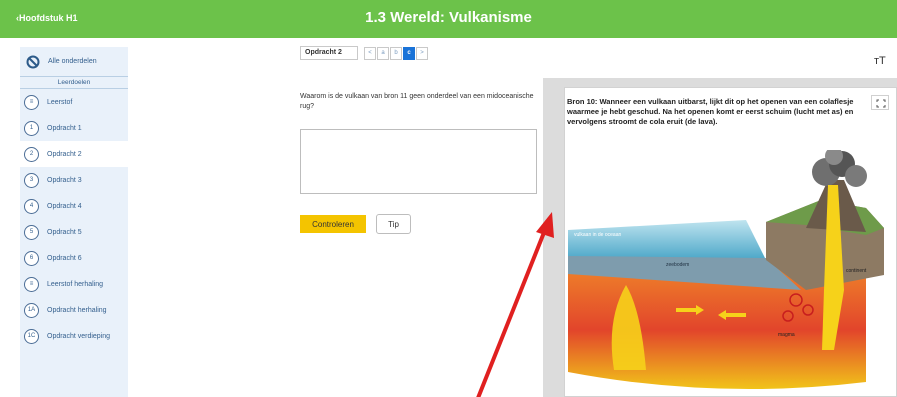  What do you see at coordinates (786, 335) in the screenshot?
I see `label-magma: magma` at bounding box center [786, 335].